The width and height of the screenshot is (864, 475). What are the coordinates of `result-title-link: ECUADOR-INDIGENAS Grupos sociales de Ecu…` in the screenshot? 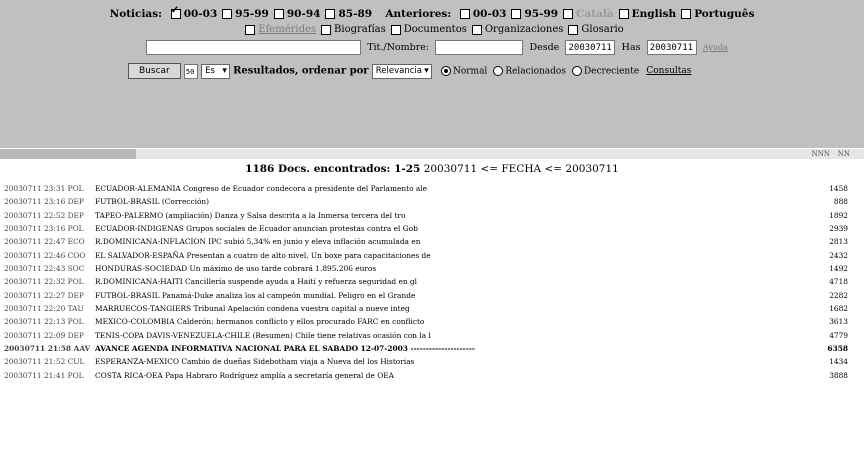 It's located at (256, 228).